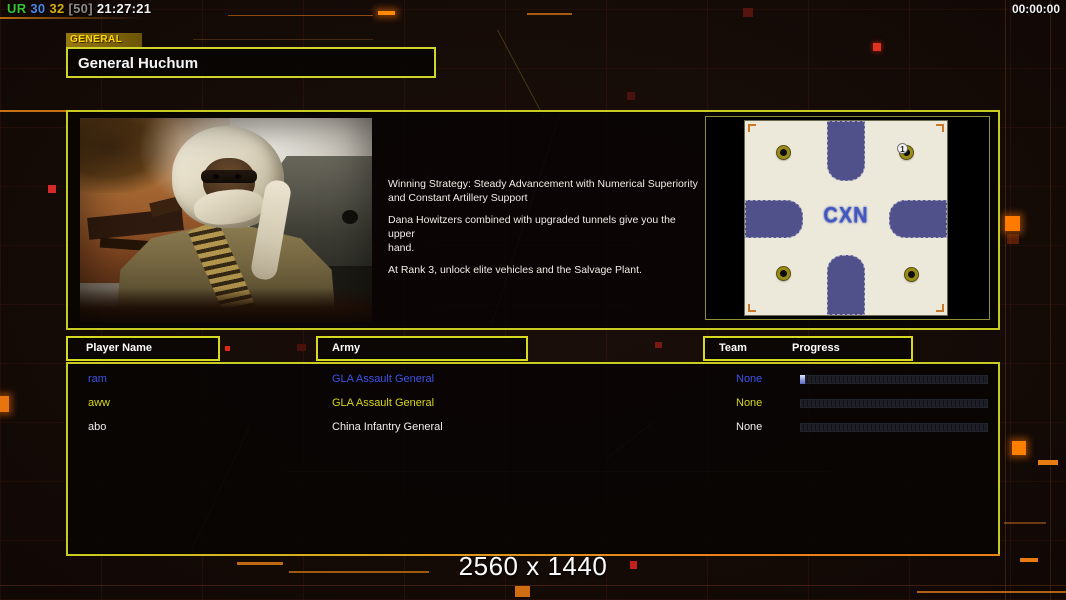  I want to click on match-timer: 00:00:00, so click(1035, 9).